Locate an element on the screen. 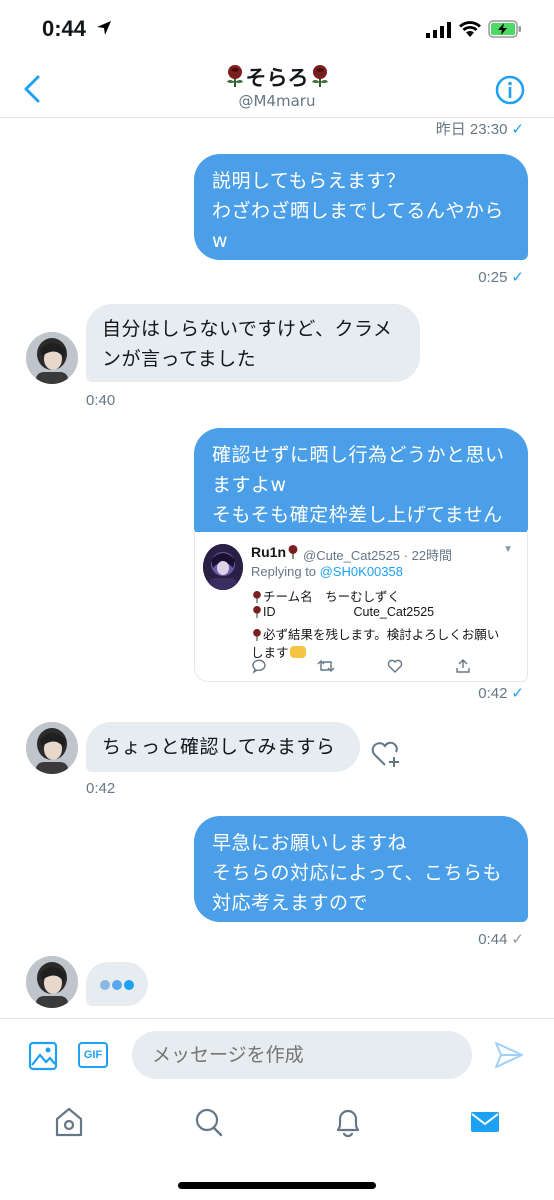  home-icon is located at coordinates (69, 1122).